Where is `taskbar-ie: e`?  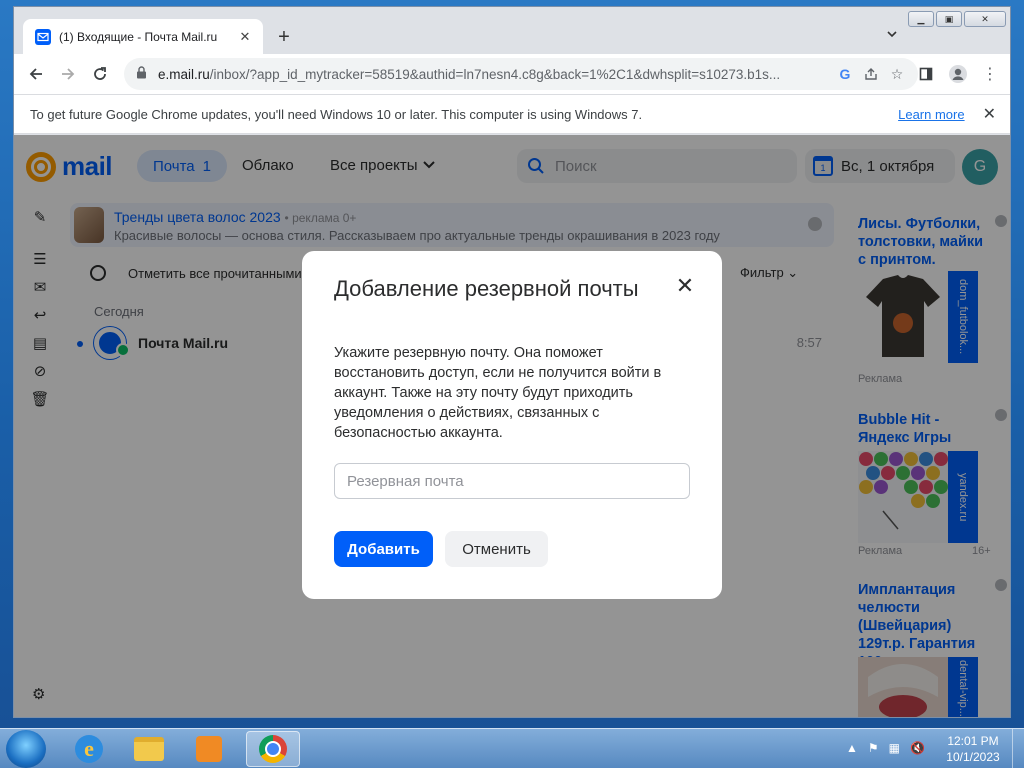
taskbar-ie: e is located at coordinates (89, 749).